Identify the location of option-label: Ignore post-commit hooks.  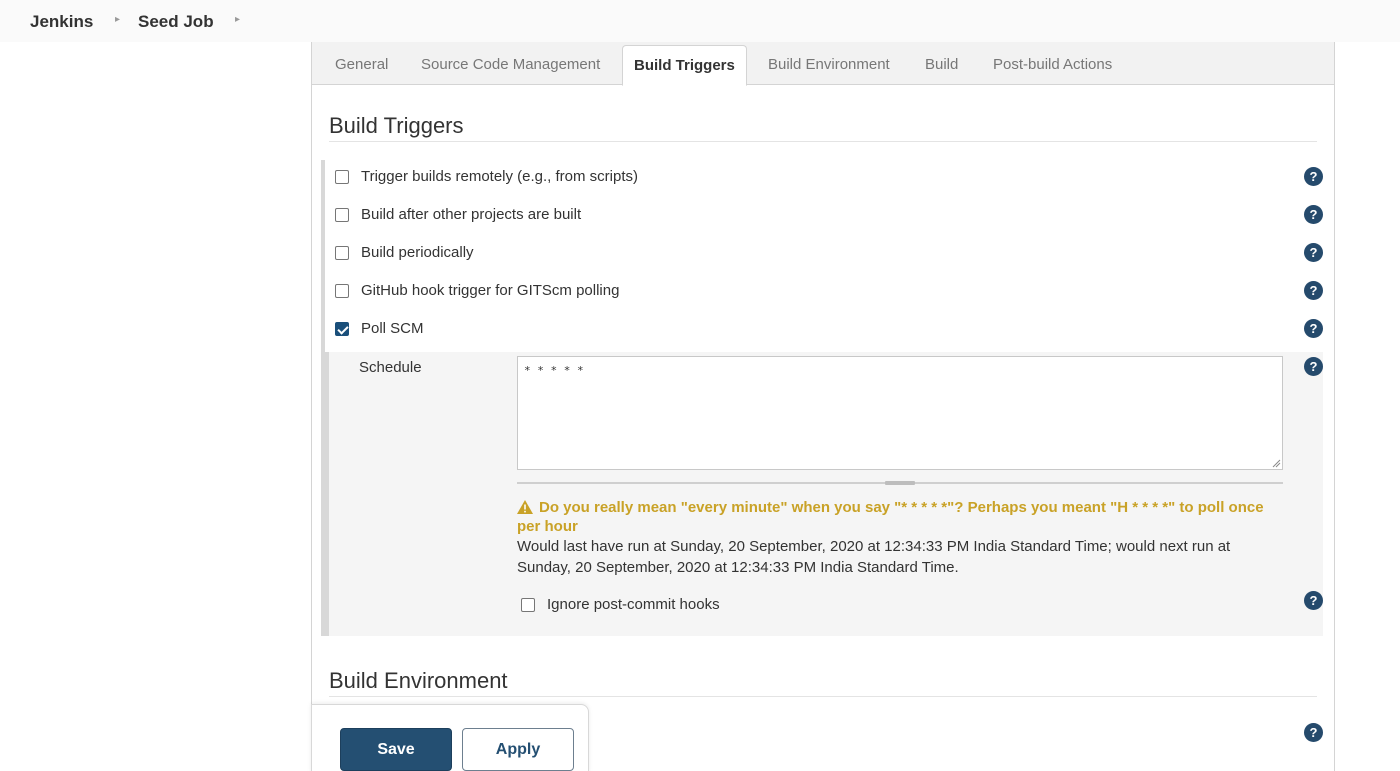
(633, 604).